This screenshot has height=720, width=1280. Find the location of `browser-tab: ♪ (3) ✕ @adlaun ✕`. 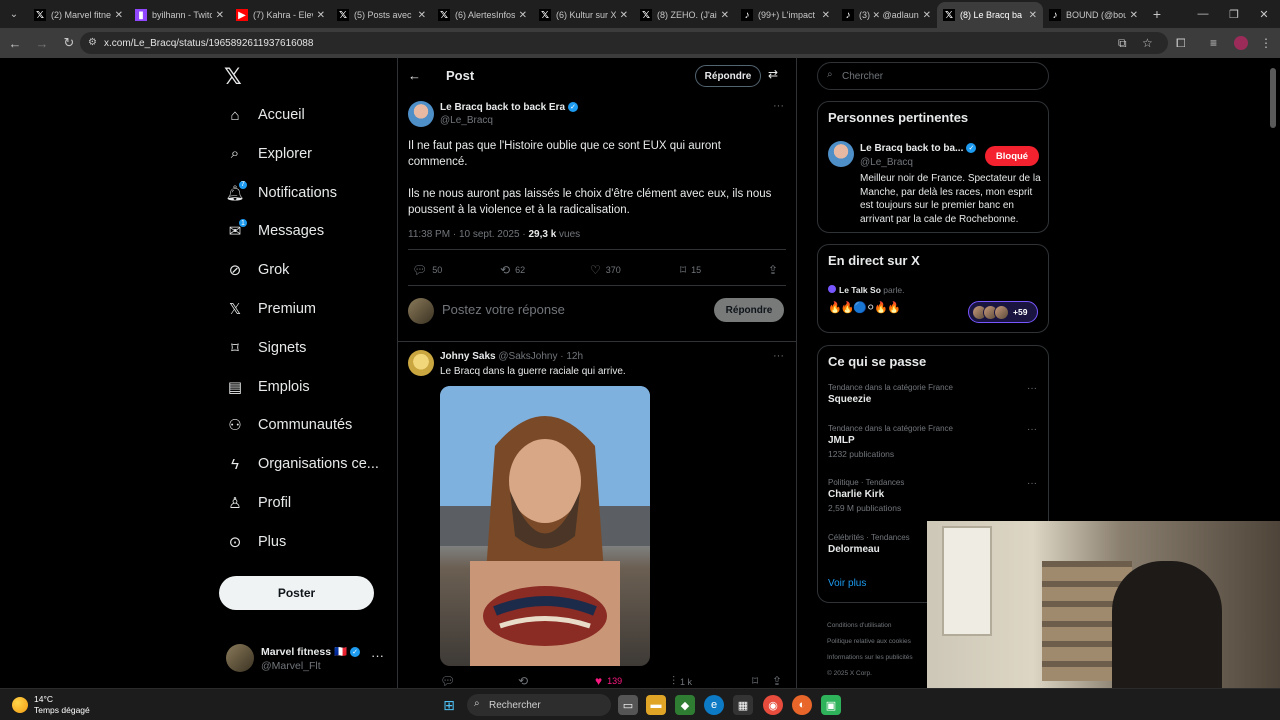

browser-tab: ♪ (3) ✕ @adlaun ✕ is located at coordinates (886, 15).